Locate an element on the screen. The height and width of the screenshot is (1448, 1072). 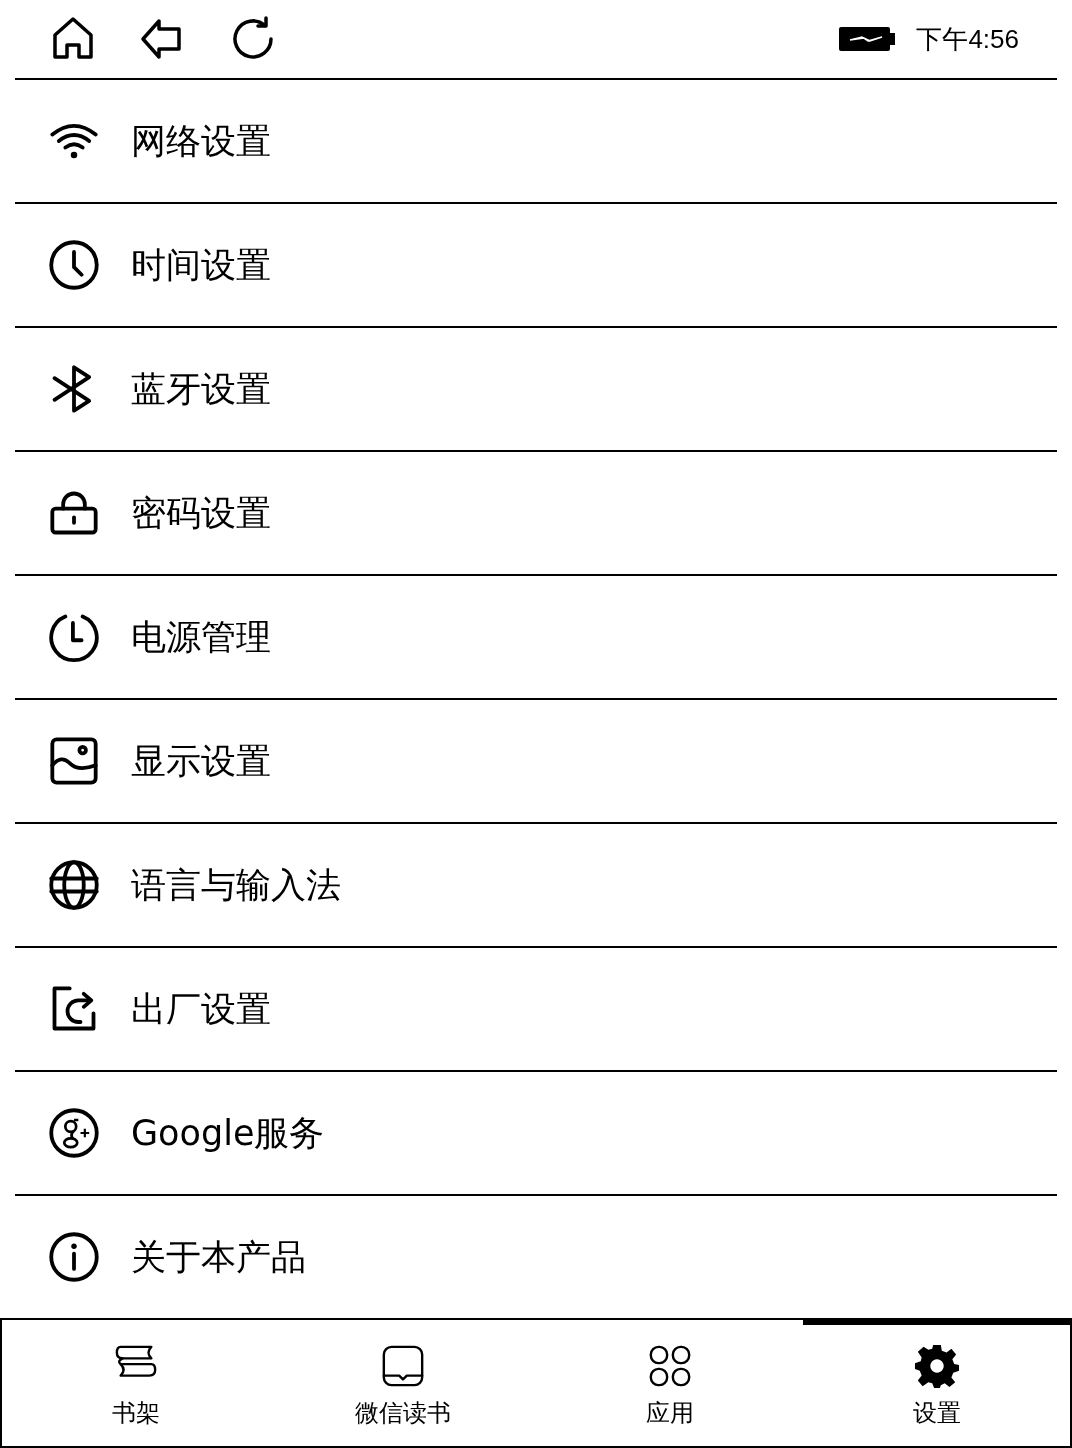
settings-item: 关于本产品 is located at coordinates (536, 1257).